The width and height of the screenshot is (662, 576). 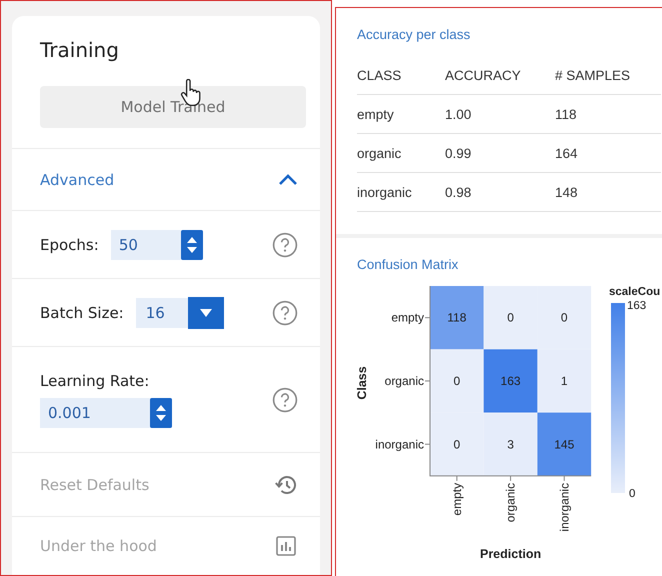 What do you see at coordinates (407, 317) in the screenshot?
I see `row-label: empty` at bounding box center [407, 317].